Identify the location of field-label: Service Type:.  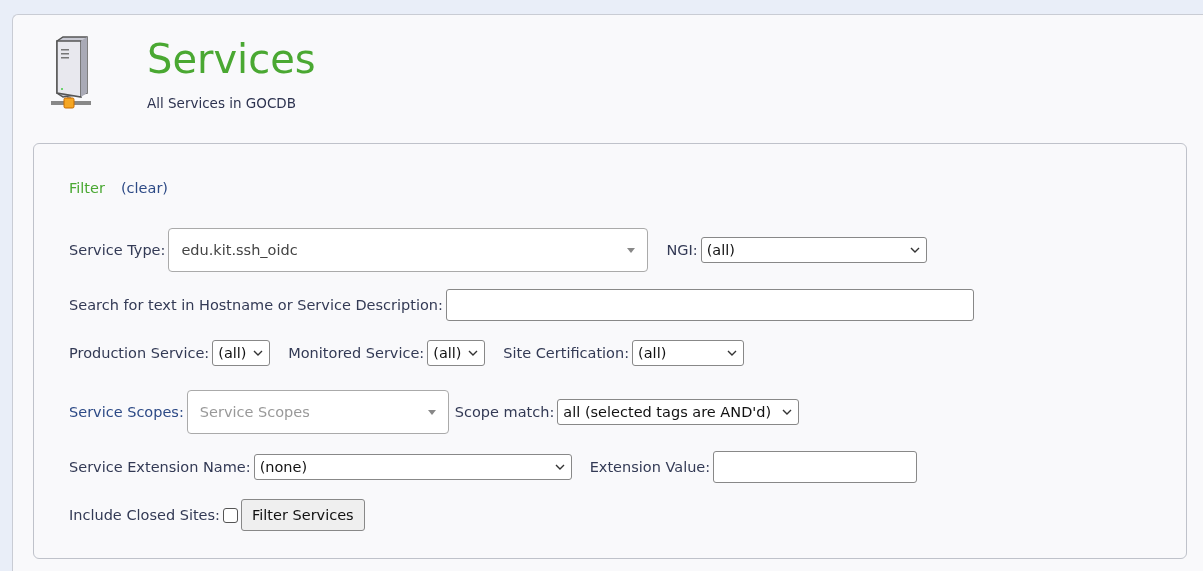
(117, 250).